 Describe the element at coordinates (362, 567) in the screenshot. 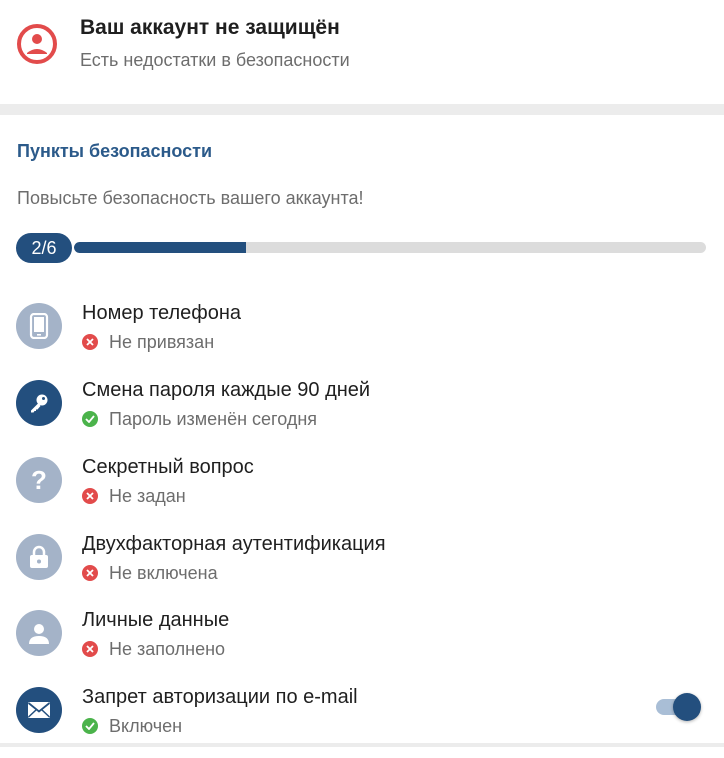

I see `security-item-two-factor: Двухфакторная аутентификация Не включена` at that location.